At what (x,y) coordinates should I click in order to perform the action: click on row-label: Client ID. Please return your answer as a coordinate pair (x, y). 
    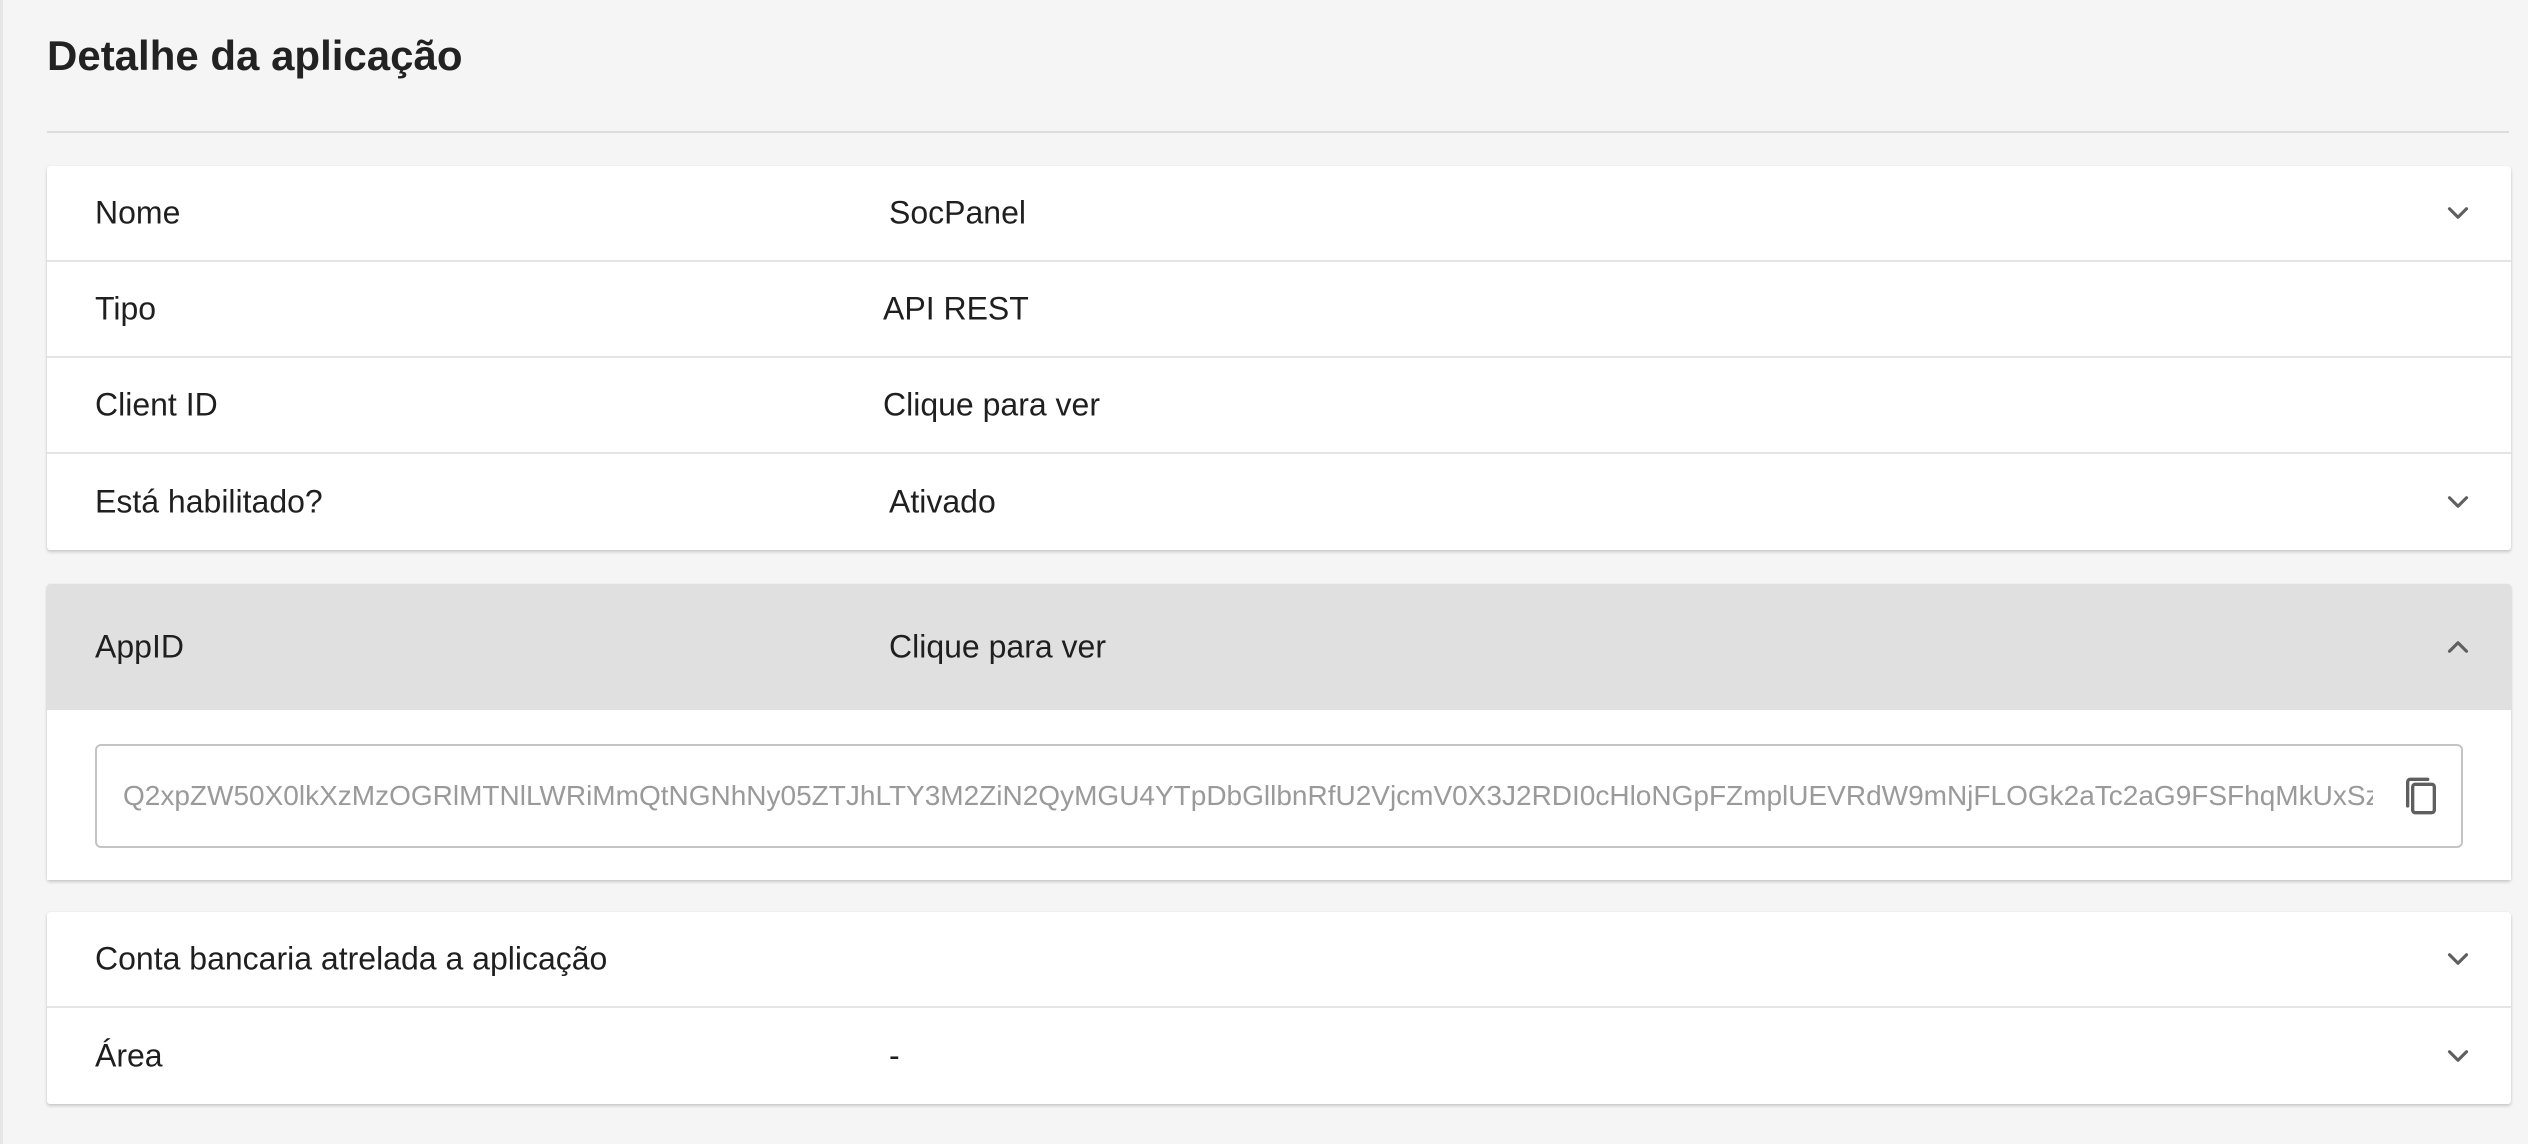
    Looking at the image, I should click on (156, 404).